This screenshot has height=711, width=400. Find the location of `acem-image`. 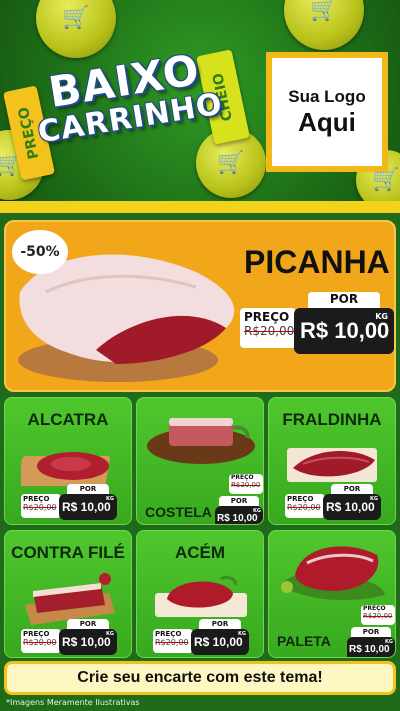

acem-image is located at coordinates (201, 596).